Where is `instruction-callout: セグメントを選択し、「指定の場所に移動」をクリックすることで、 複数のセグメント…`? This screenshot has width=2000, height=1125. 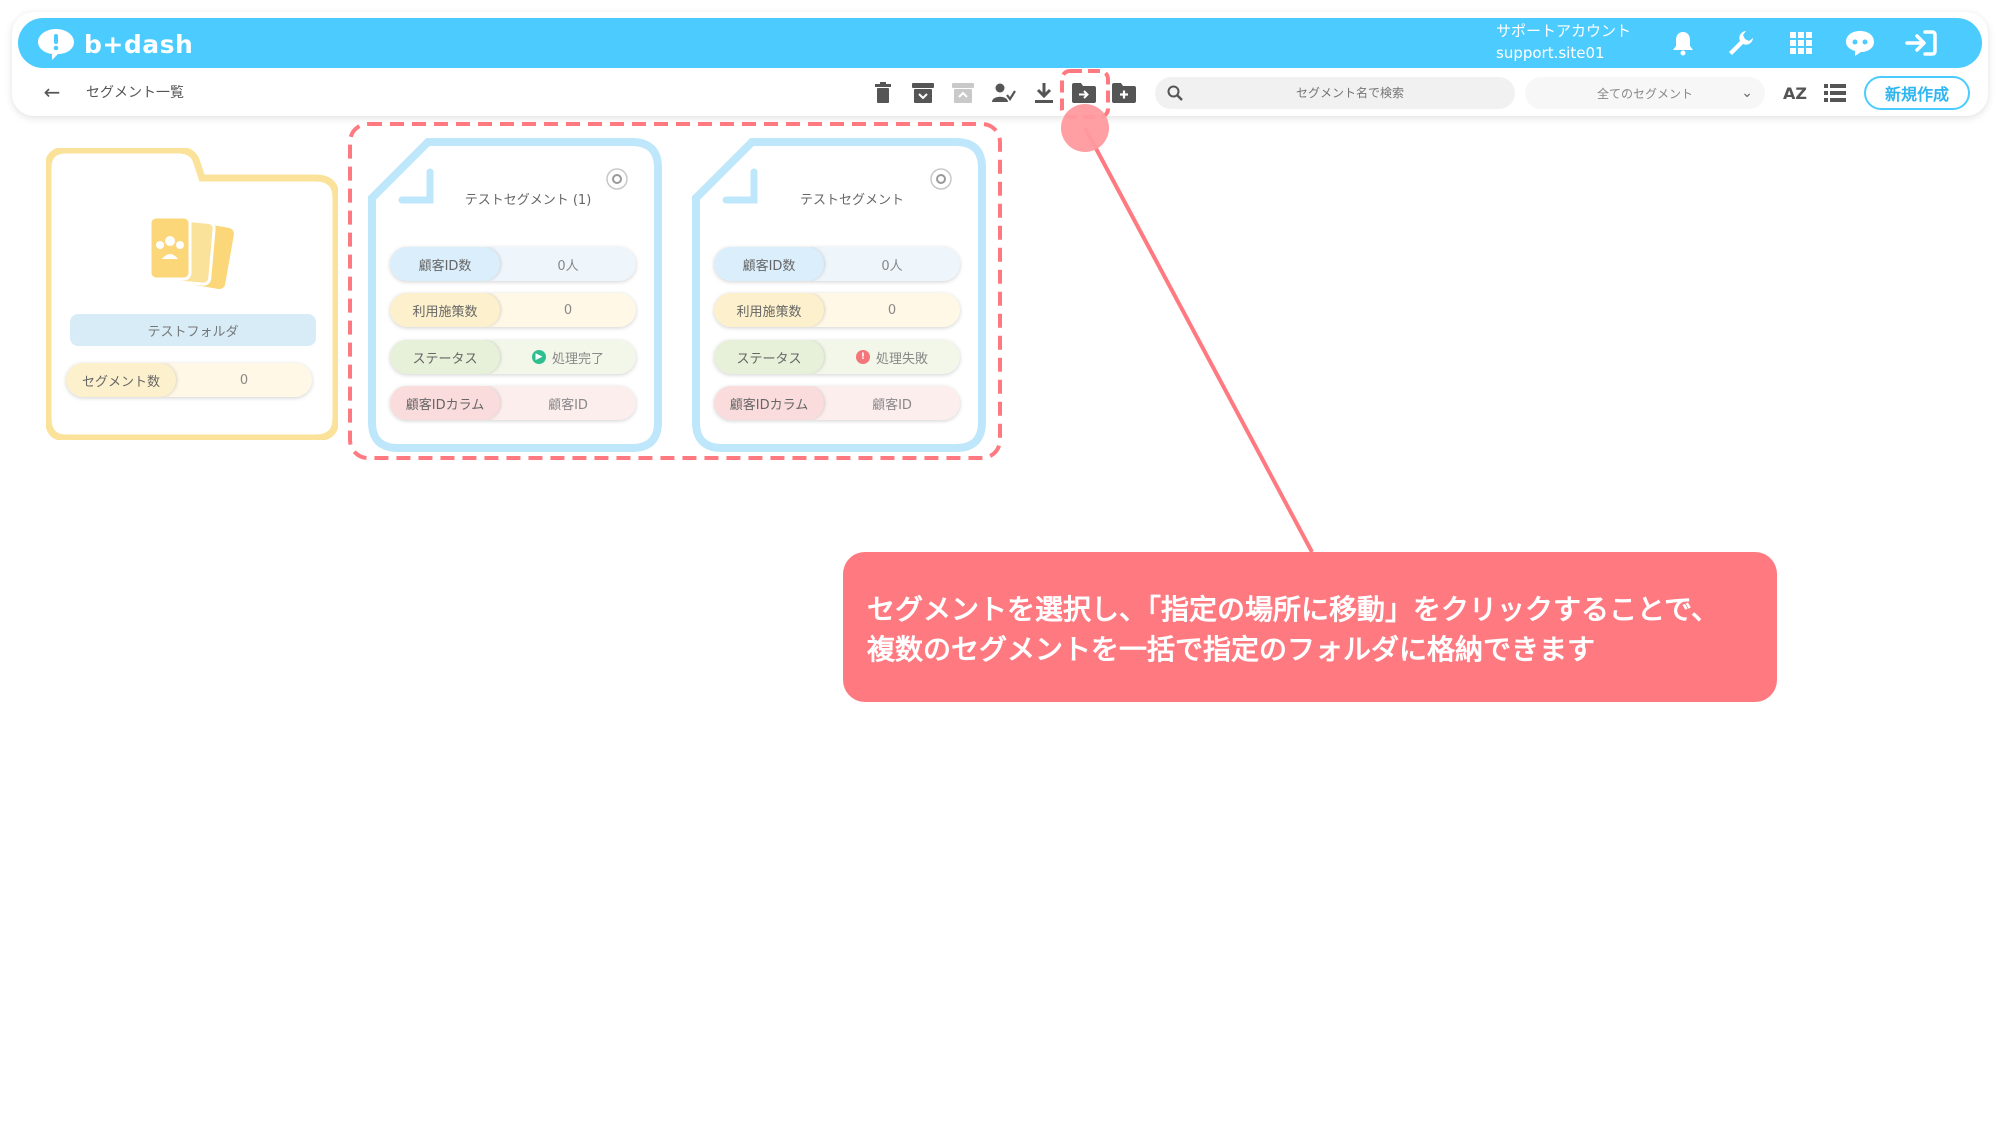
instruction-callout: セグメントを選択し、「指定の場所に移動」をクリックすることで、 複数のセグメント… is located at coordinates (1310, 627).